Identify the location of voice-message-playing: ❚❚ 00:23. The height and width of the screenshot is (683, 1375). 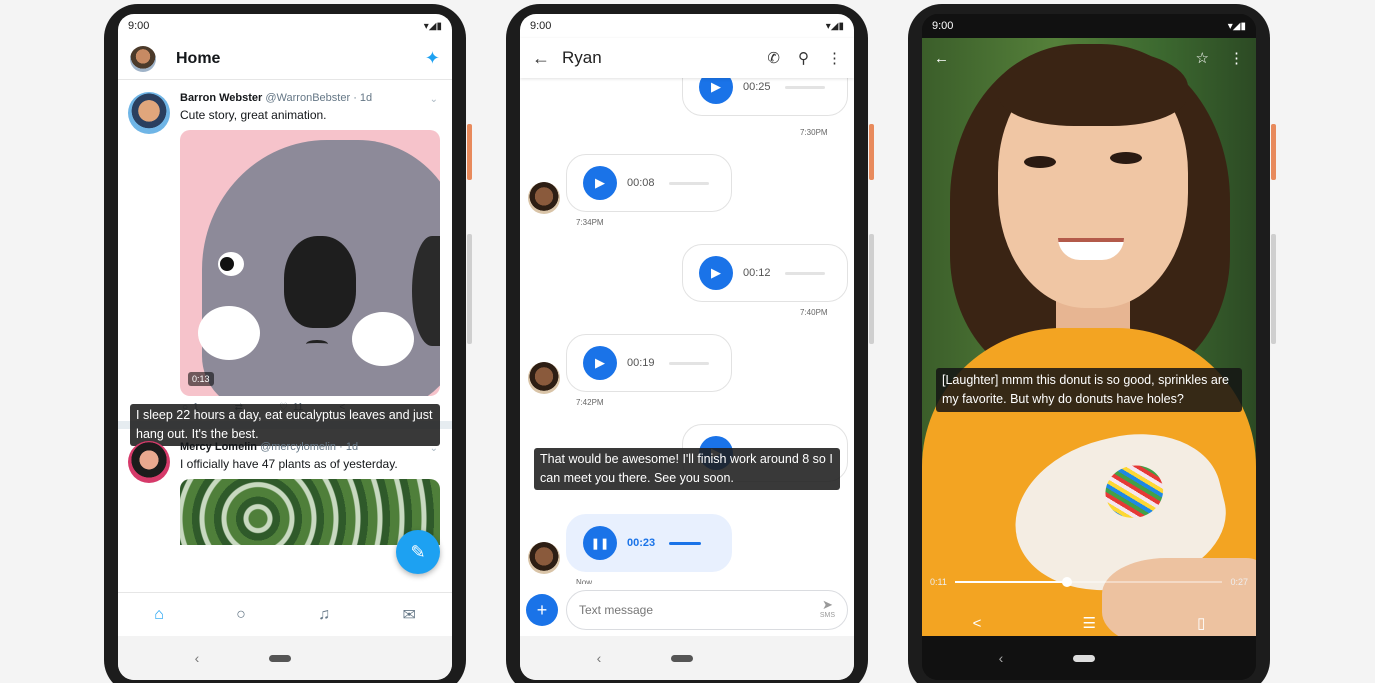
(649, 543).